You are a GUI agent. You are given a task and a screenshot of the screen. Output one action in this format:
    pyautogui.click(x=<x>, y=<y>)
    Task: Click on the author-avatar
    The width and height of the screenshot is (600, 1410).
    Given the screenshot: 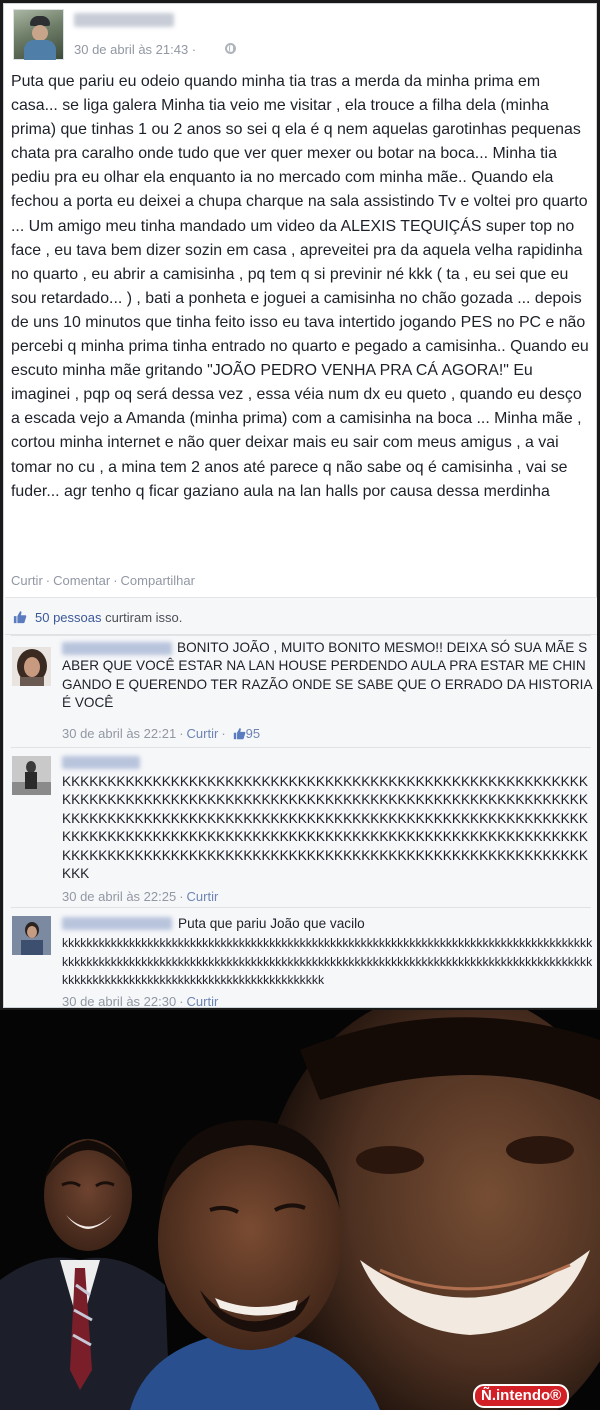 What is the action you would take?
    pyautogui.click(x=38, y=34)
    